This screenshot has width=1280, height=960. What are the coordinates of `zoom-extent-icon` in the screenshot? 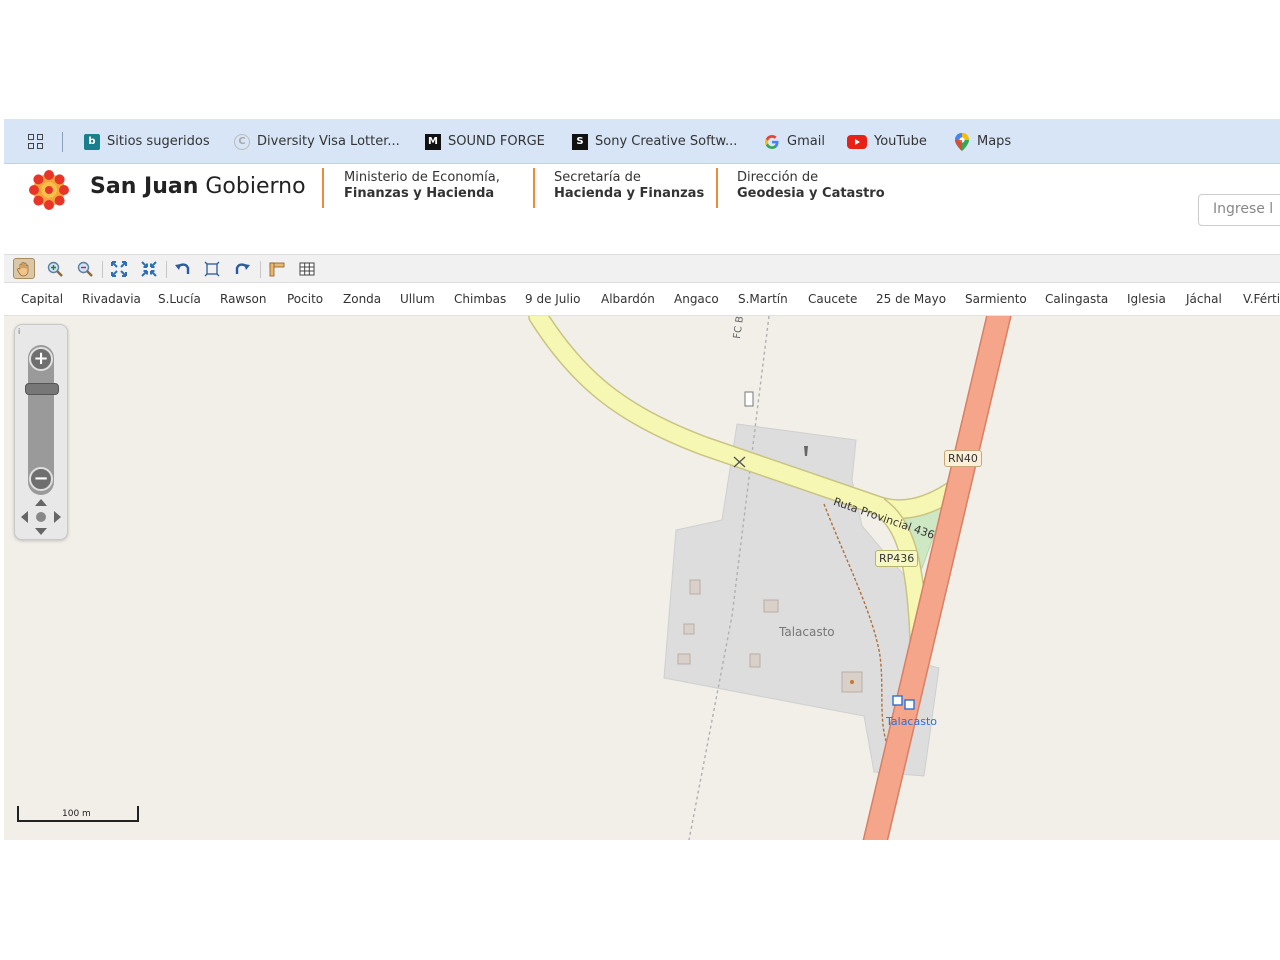 It's located at (119, 269).